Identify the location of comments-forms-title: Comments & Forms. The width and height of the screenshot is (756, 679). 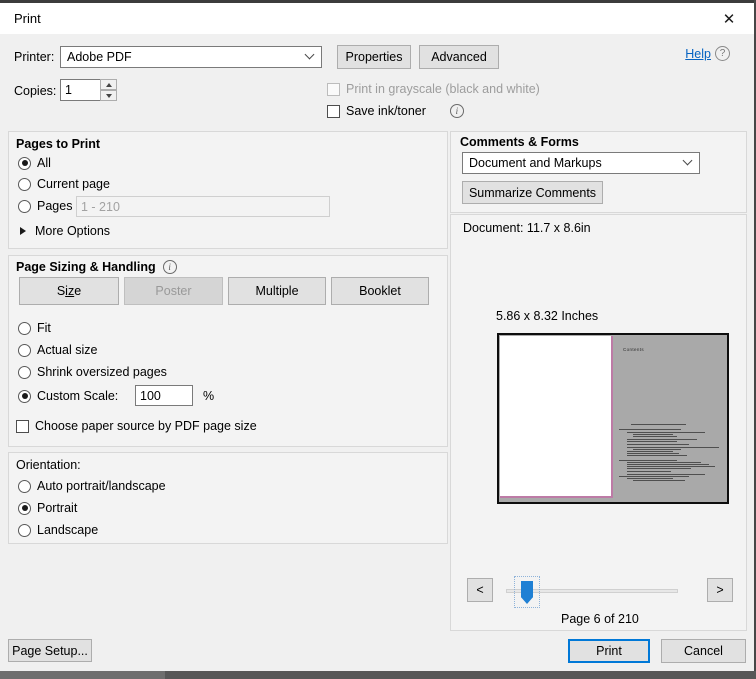
(519, 142).